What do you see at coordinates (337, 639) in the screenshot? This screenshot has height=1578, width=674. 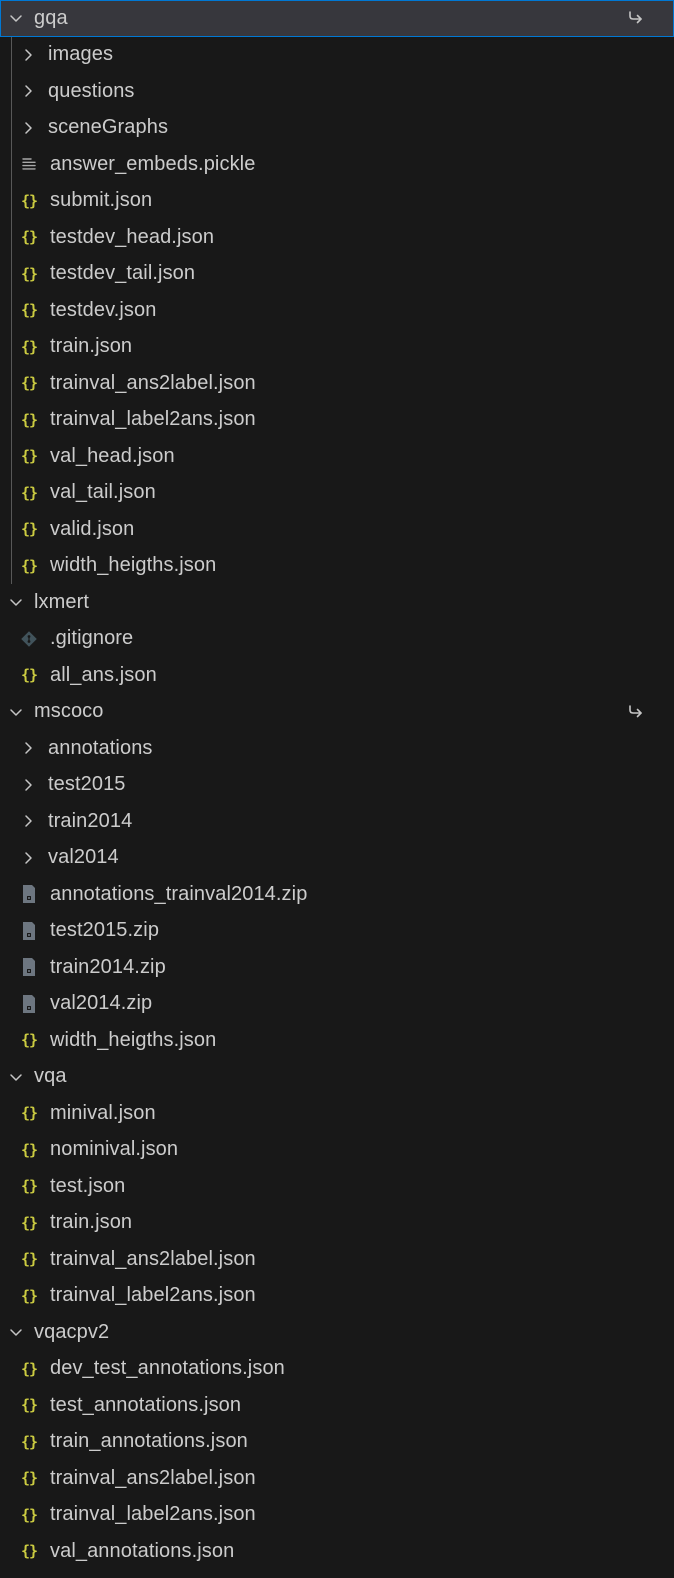 I see `file-item-gitignore: .gitignore` at bounding box center [337, 639].